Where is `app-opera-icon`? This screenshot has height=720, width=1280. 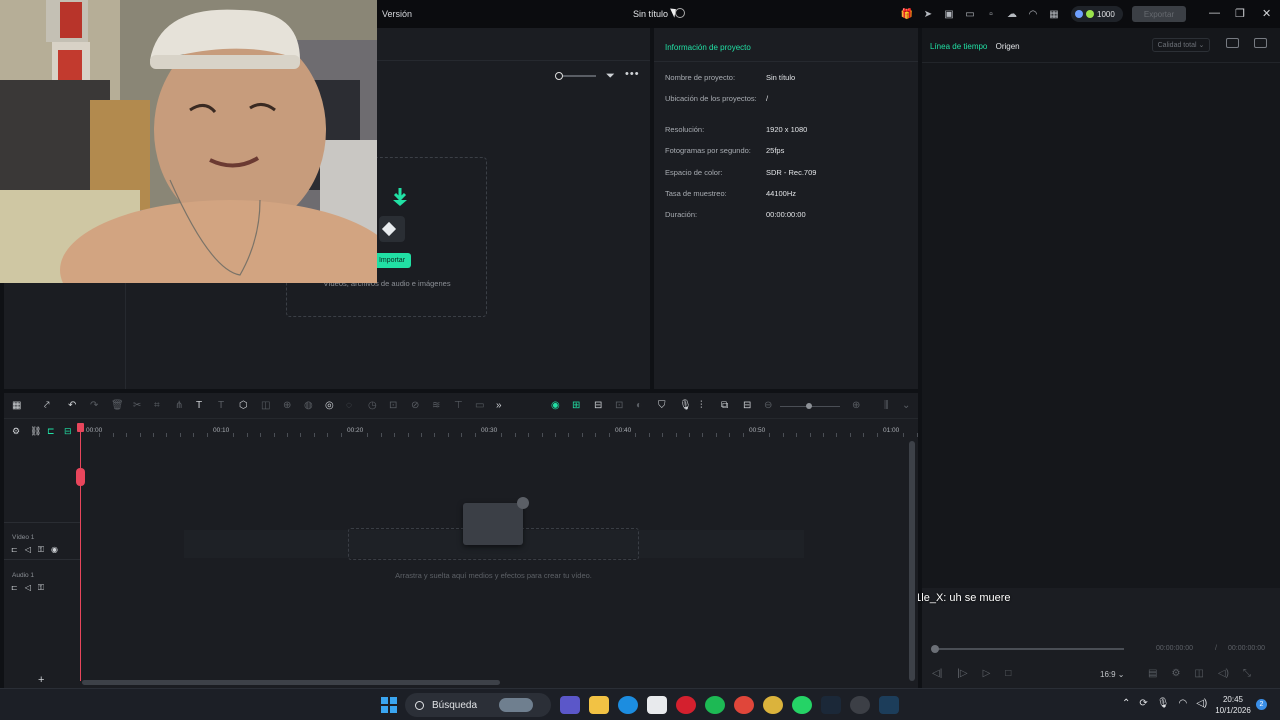
app-opera-icon is located at coordinates (686, 705).